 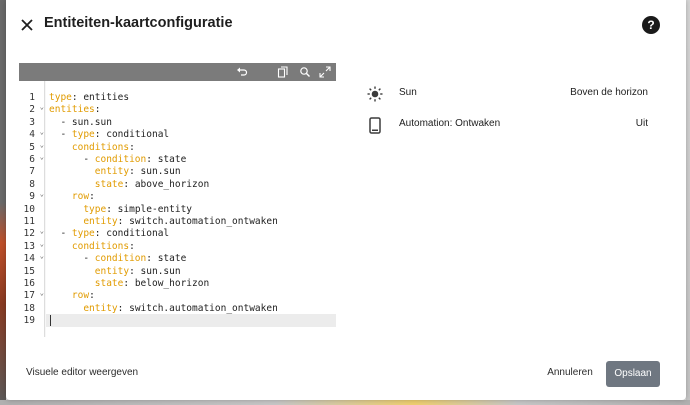 I want to click on line-number: 19, so click(x=32, y=321).